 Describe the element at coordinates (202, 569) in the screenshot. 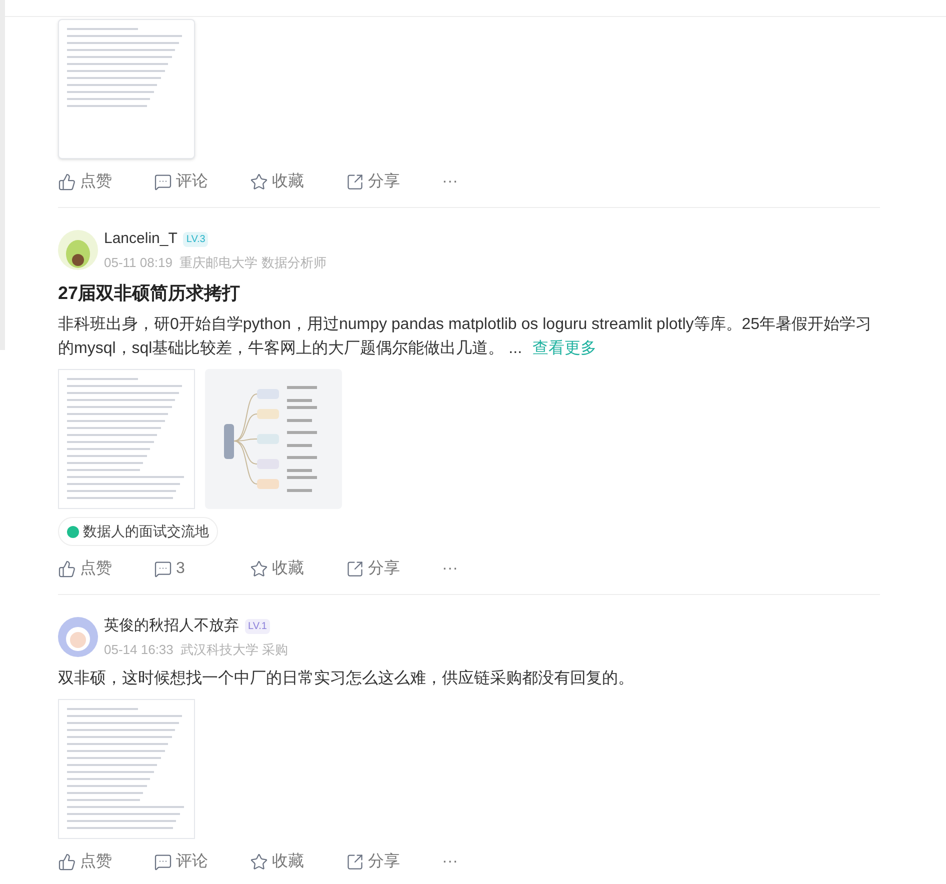

I see `comment-action: 3` at that location.